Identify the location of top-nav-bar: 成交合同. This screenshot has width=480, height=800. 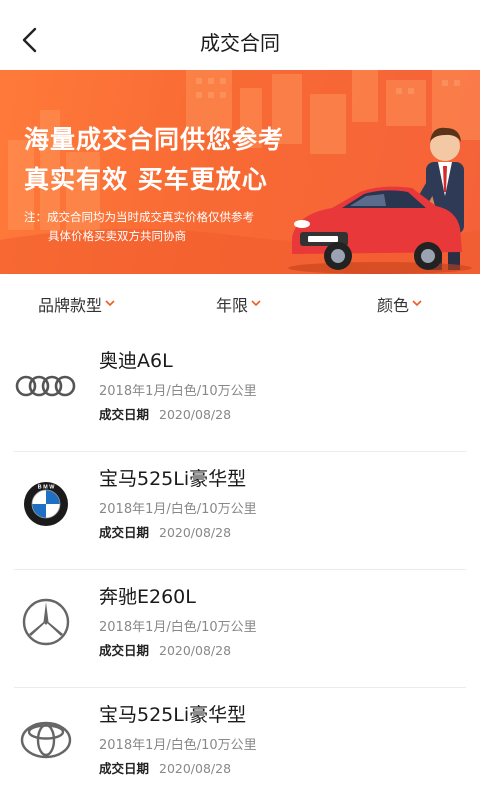
(240, 36).